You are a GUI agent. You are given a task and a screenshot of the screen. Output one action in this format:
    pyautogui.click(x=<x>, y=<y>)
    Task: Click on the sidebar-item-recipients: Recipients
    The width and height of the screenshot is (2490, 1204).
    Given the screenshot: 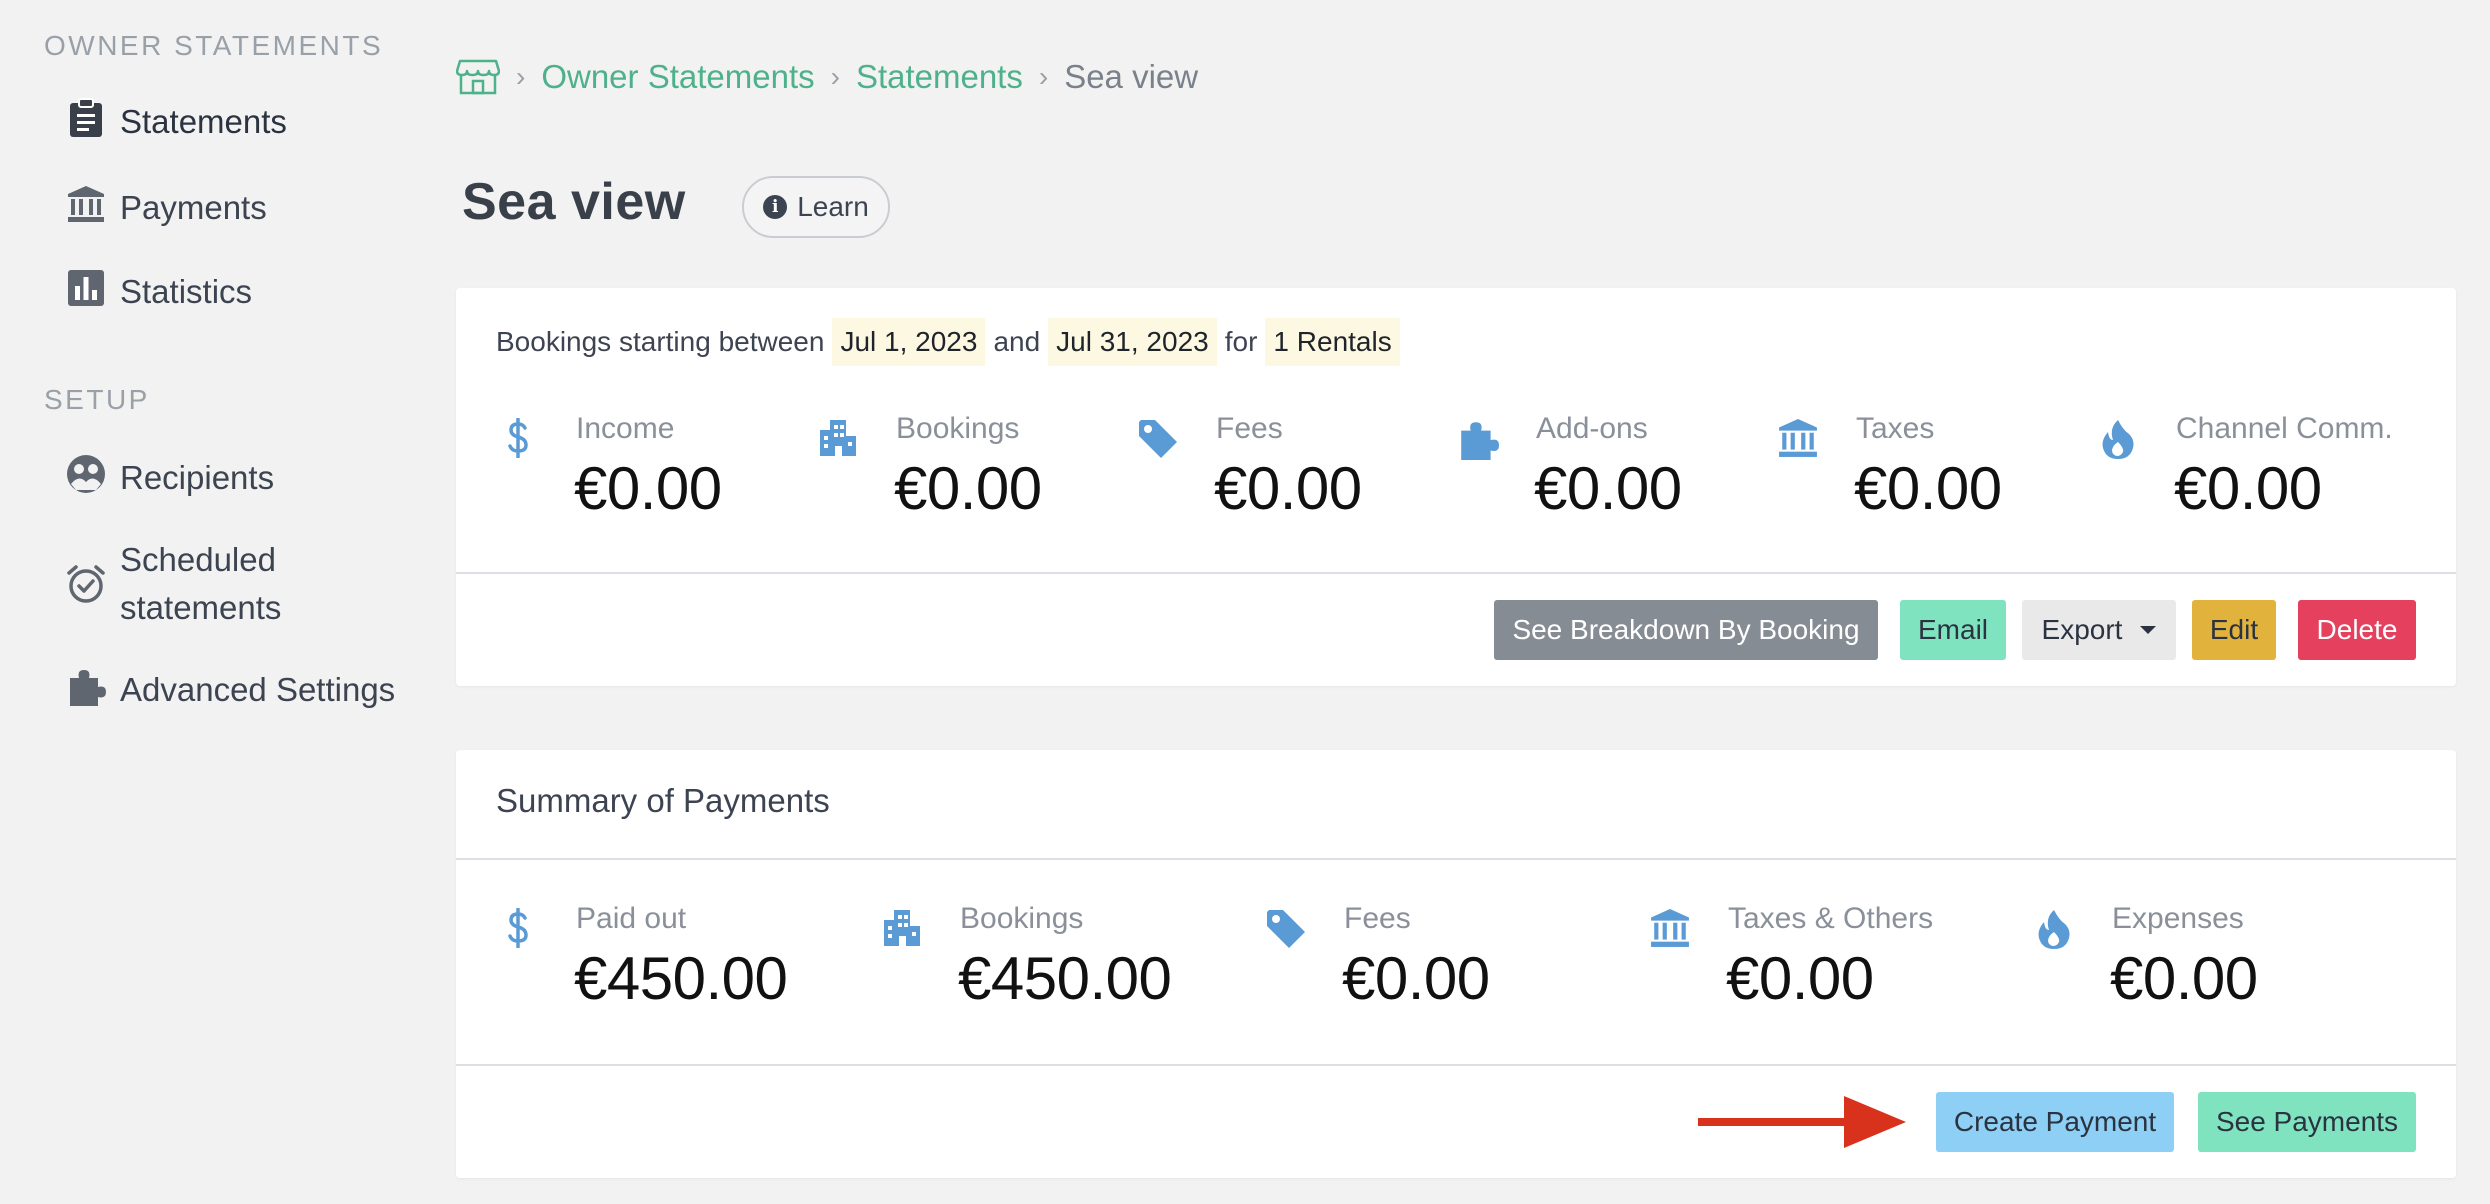 What is the action you would take?
    pyautogui.click(x=170, y=478)
    